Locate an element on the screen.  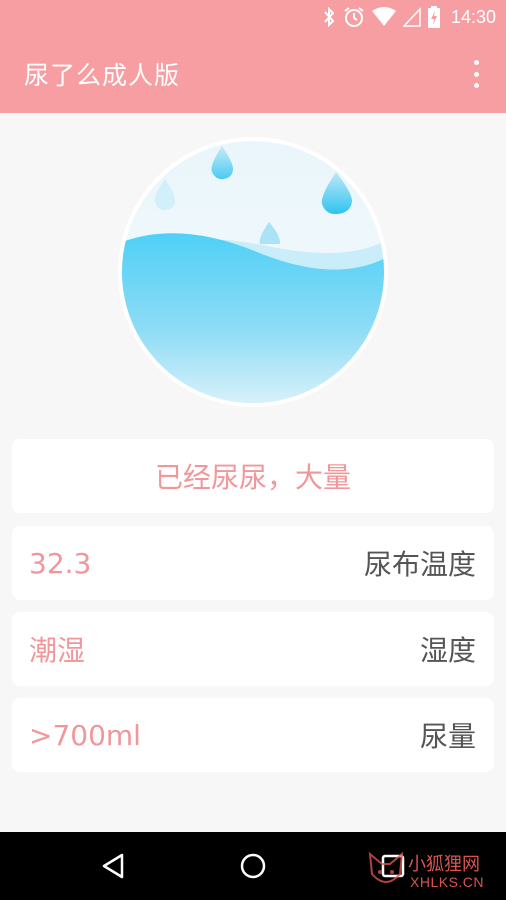
app-bar: 尿了么成人版 is located at coordinates (253, 73).